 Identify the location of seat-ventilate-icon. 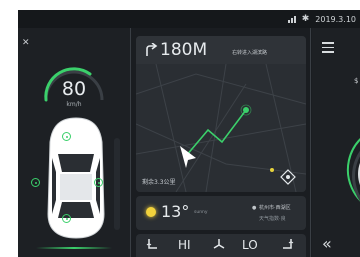
(287, 245).